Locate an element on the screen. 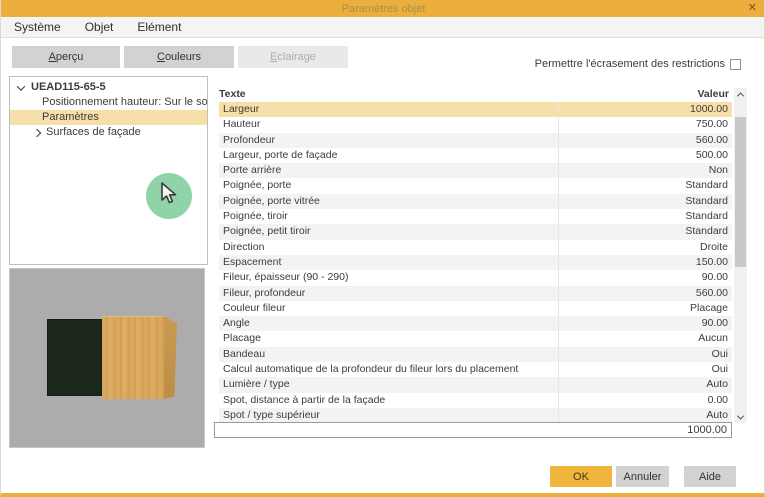 The width and height of the screenshot is (765, 497). chevron-down-icon is located at coordinates (21, 86).